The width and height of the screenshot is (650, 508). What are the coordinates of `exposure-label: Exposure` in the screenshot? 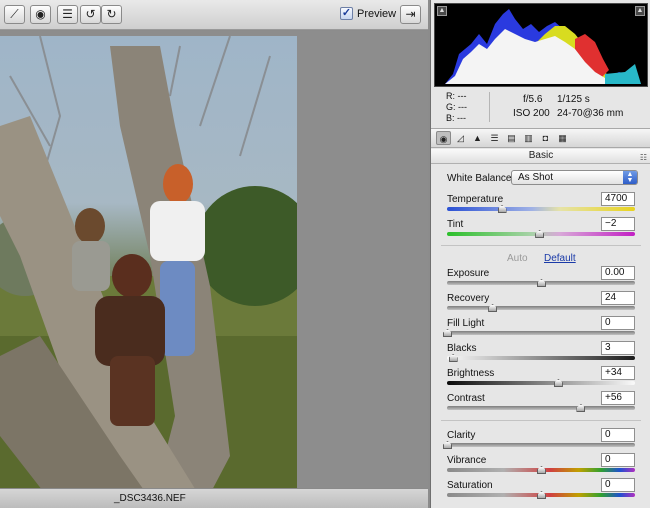 It's located at (468, 273).